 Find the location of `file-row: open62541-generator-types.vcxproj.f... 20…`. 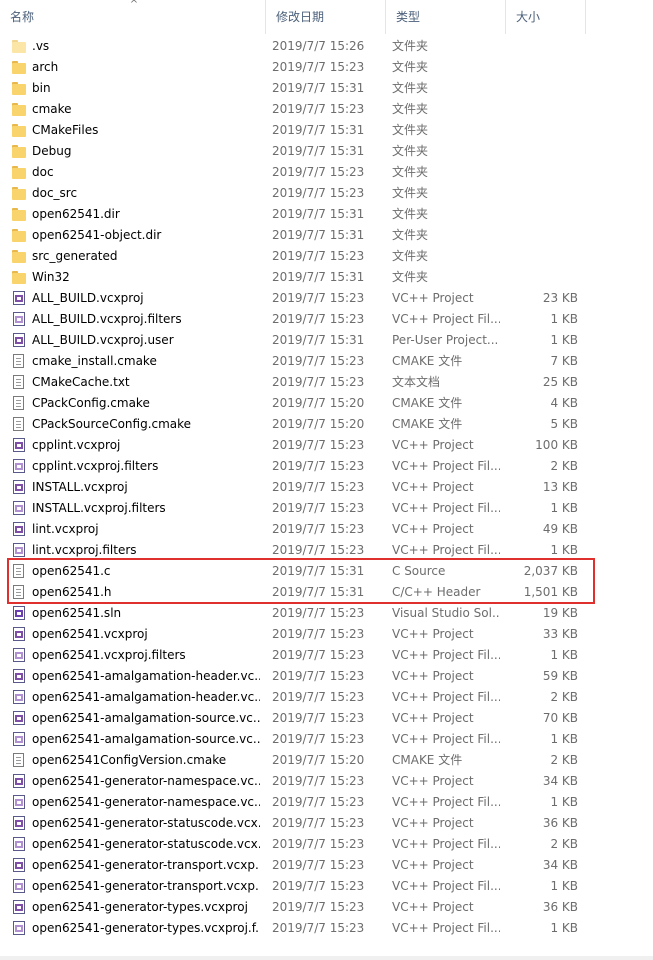

file-row: open62541-generator-types.vcxproj.f... 20… is located at coordinates (326, 928).